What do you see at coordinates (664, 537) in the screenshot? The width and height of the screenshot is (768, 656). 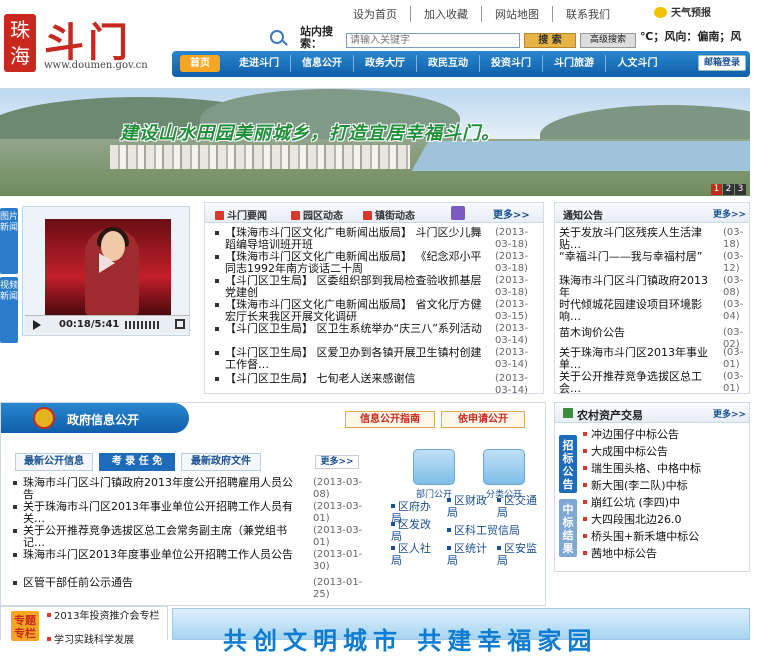 I see `rural-list-item: 桥头围+新禾塘中标公` at bounding box center [664, 537].